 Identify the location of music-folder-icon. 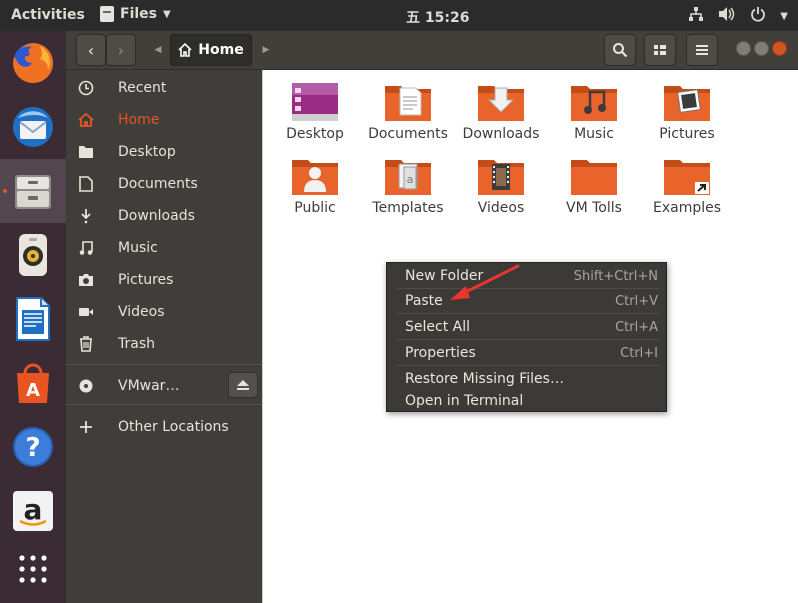
(594, 103).